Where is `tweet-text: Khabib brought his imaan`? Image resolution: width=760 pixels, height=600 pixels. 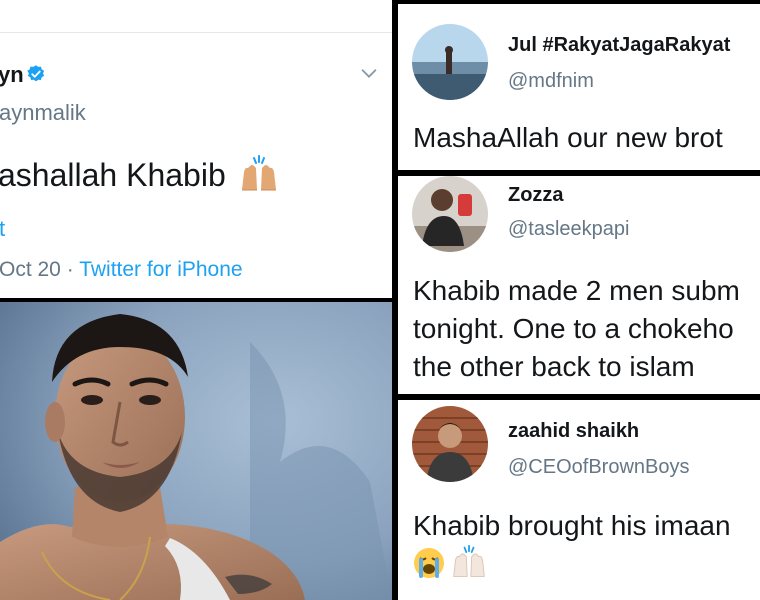 tweet-text: Khabib brought his imaan is located at coordinates (572, 525).